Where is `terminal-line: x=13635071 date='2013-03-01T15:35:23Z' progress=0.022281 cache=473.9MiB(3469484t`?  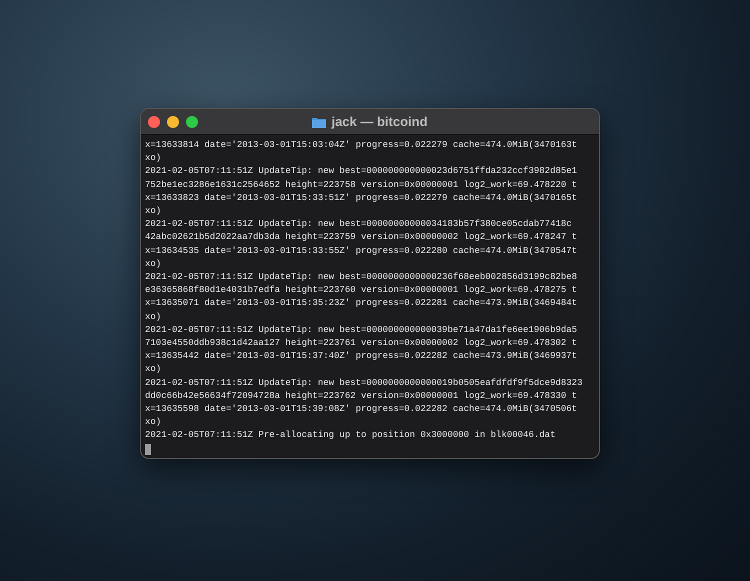
terminal-line: x=13635071 date='2013-03-01T15:35:23Z' progress=0.022281 cache=473.9MiB(3469484t is located at coordinates (361, 303).